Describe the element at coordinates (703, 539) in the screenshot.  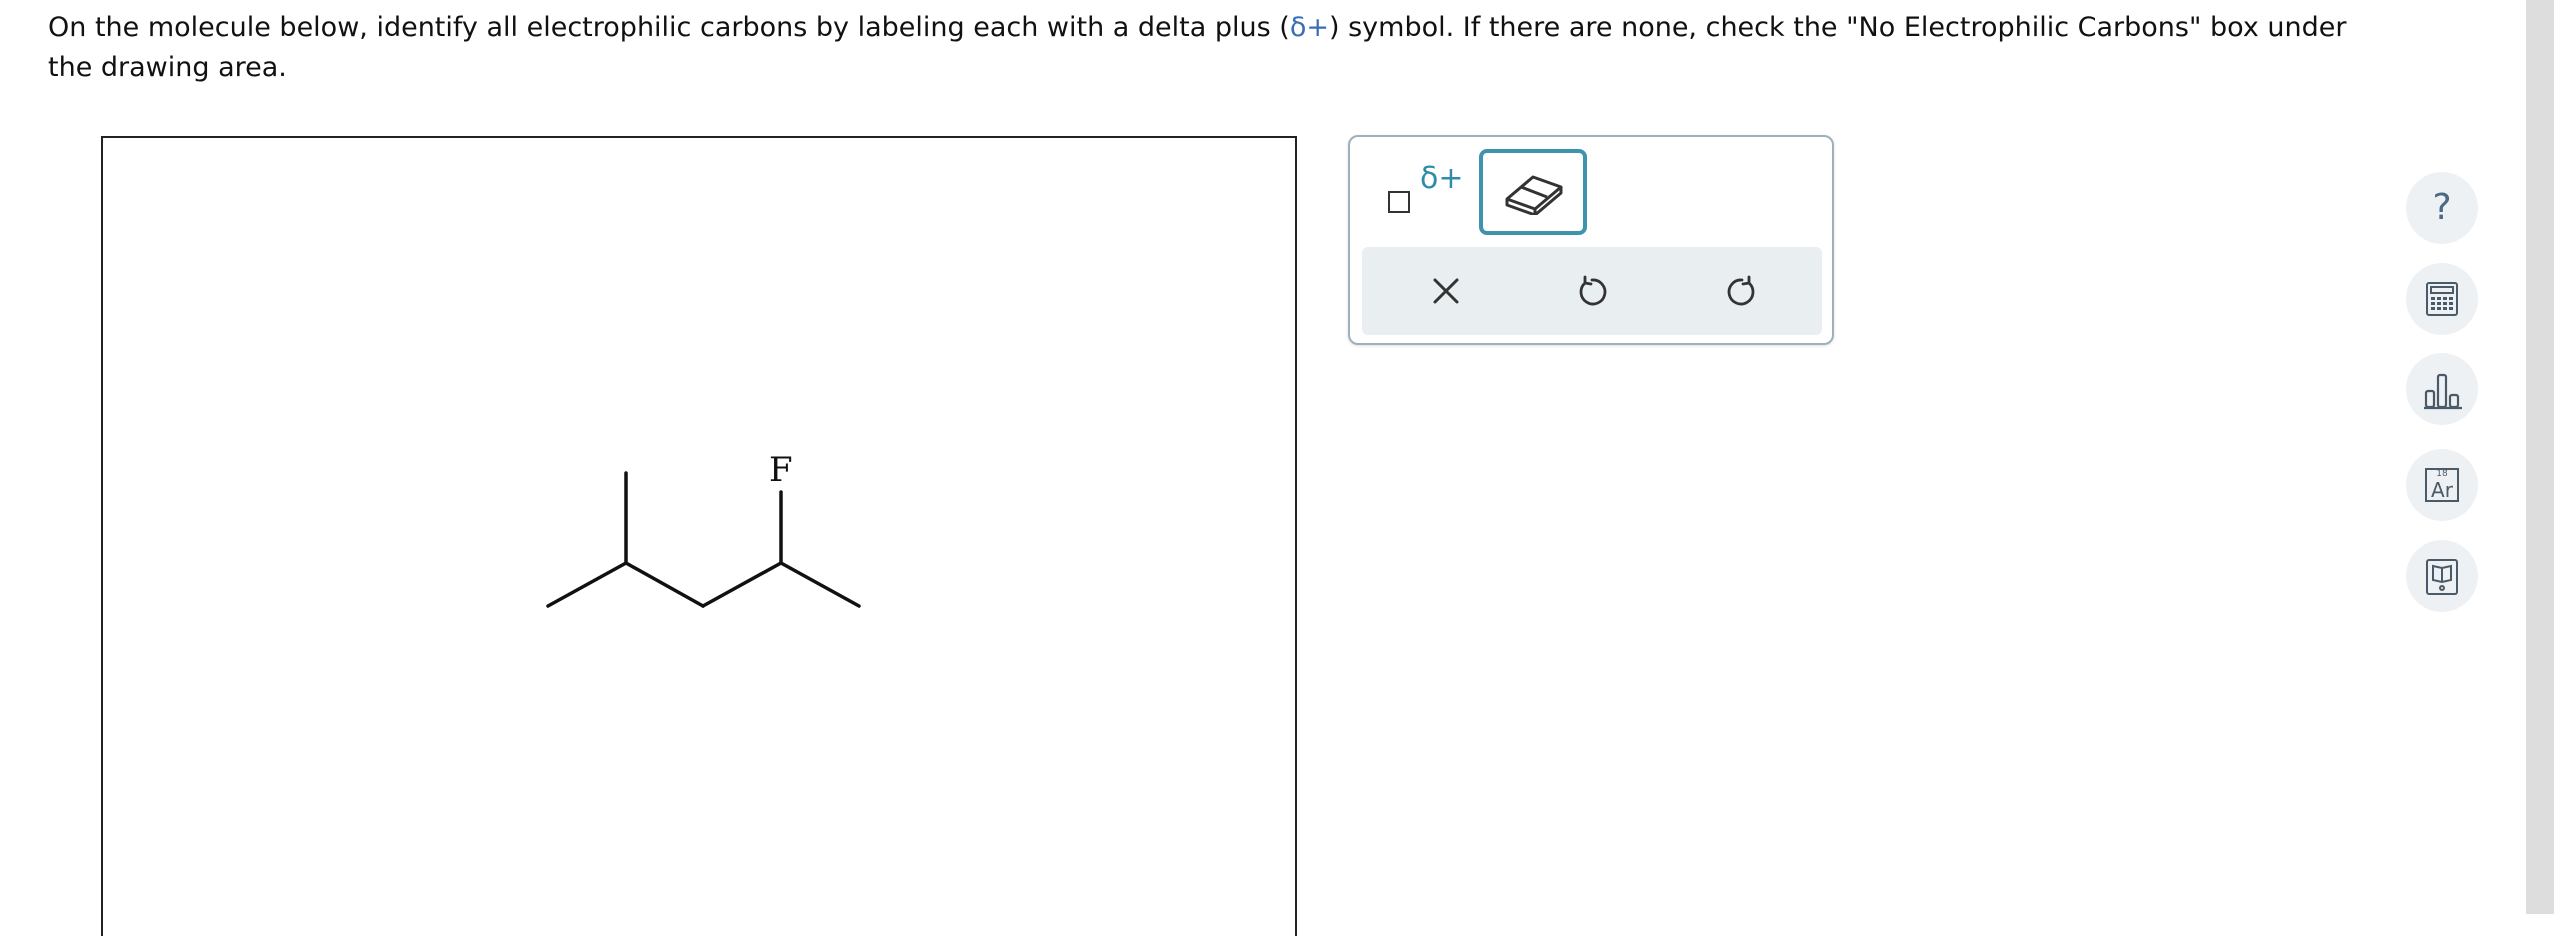
I see `molecule-structure` at that location.